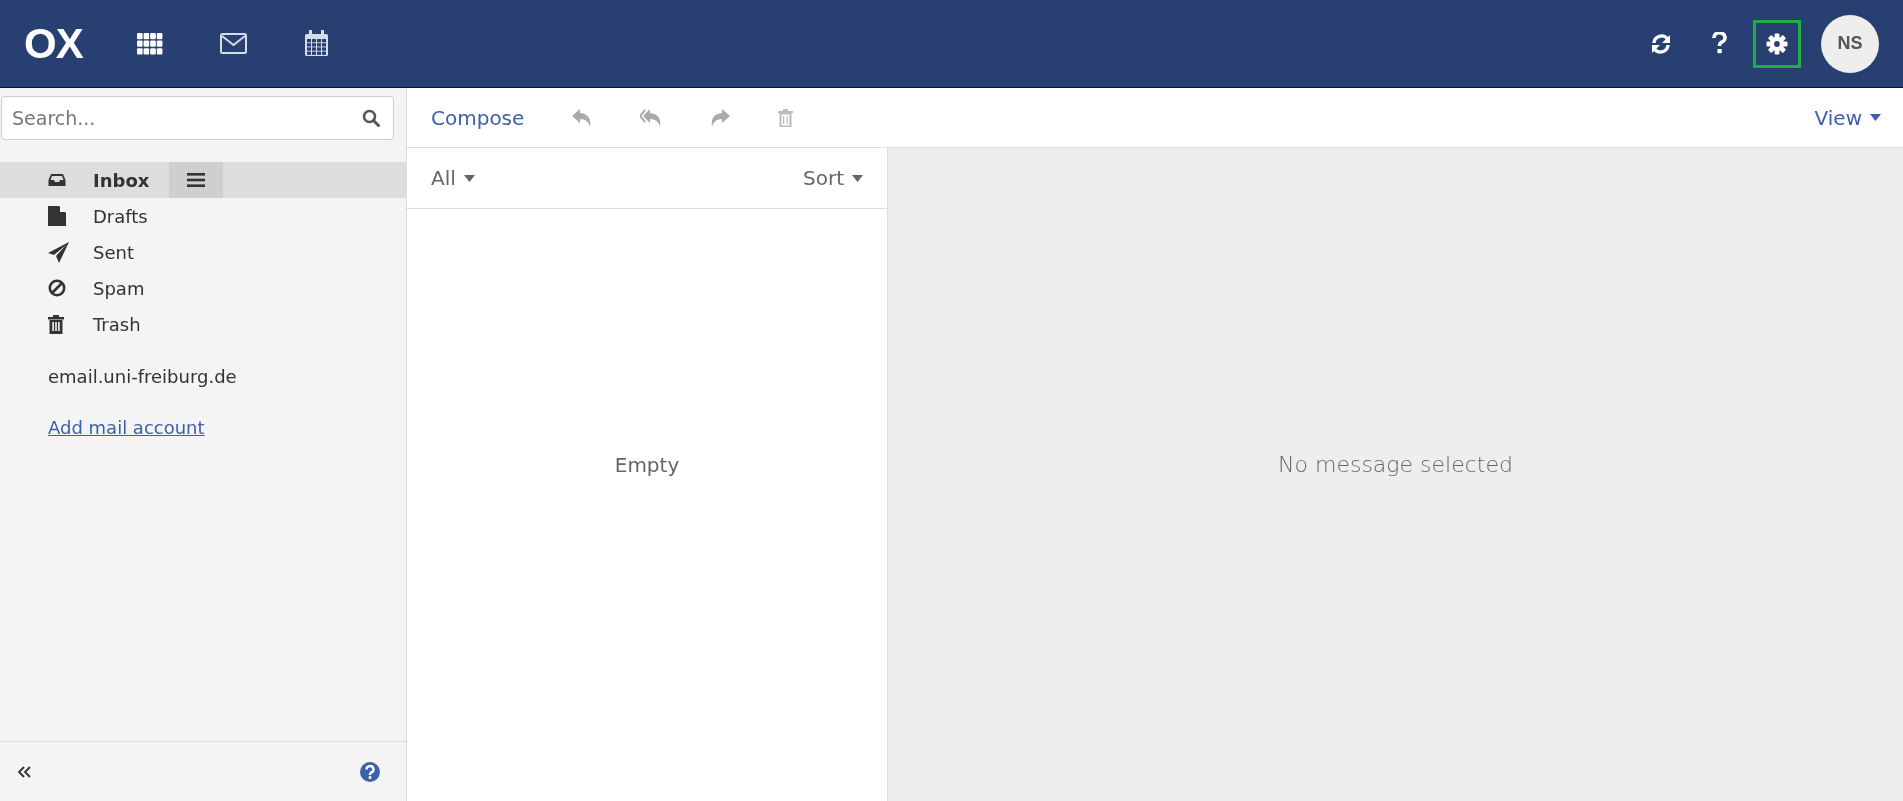 The height and width of the screenshot is (801, 1903). I want to click on trash-icon, so click(56, 324).